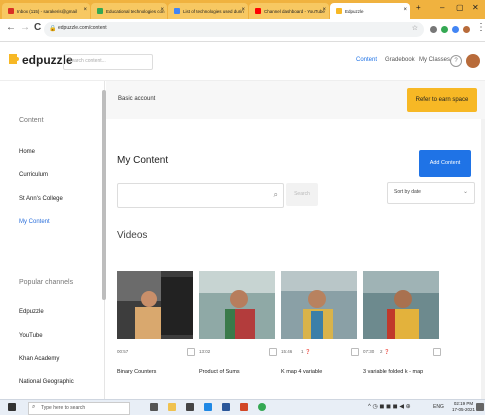  What do you see at coordinates (442, 7) in the screenshot?
I see `minimize-button: –` at bounding box center [442, 7].